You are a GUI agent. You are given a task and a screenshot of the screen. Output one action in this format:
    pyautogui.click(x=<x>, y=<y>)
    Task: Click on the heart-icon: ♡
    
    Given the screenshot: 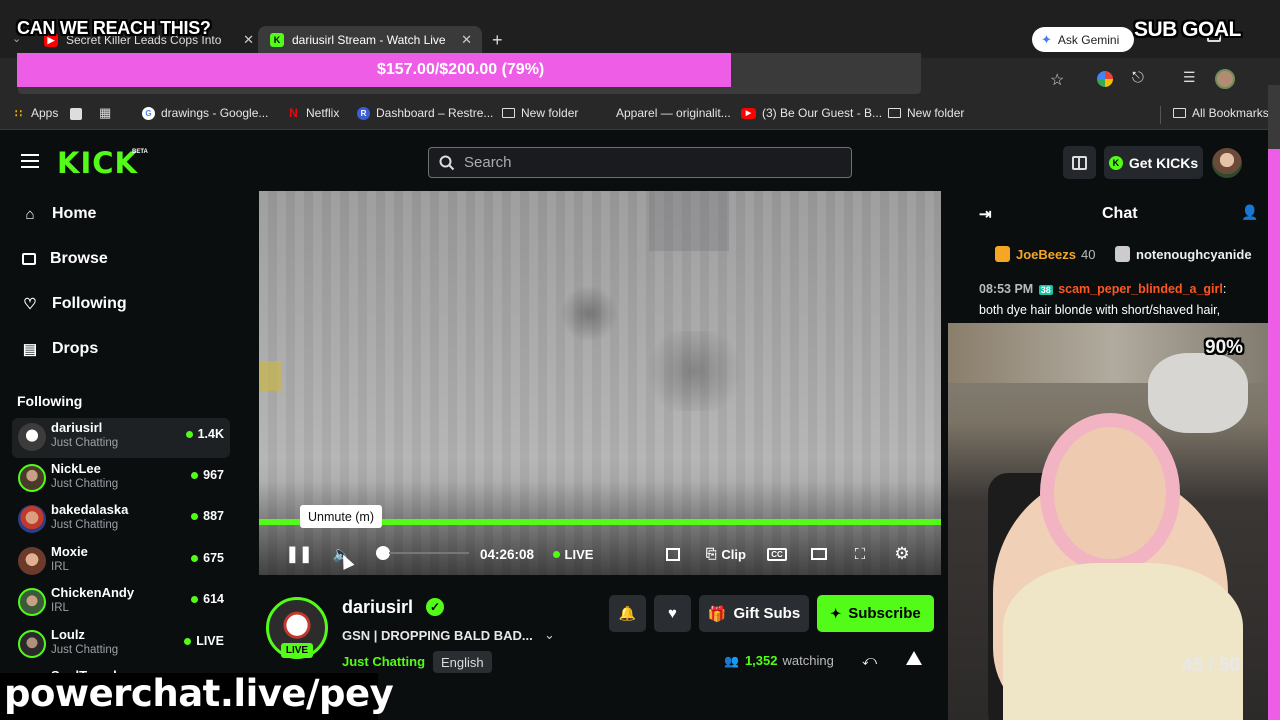 What is the action you would take?
    pyautogui.click(x=30, y=304)
    